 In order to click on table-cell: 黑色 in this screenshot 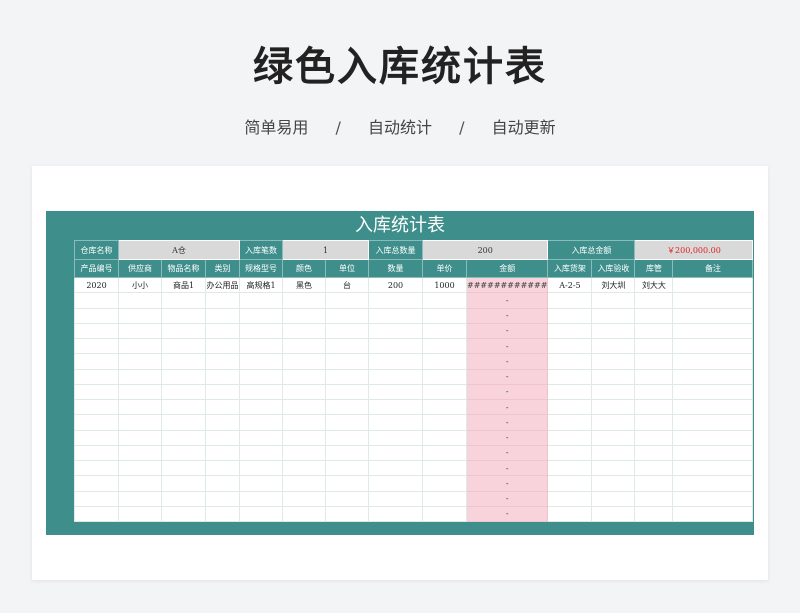, I will do `click(304, 285)`.